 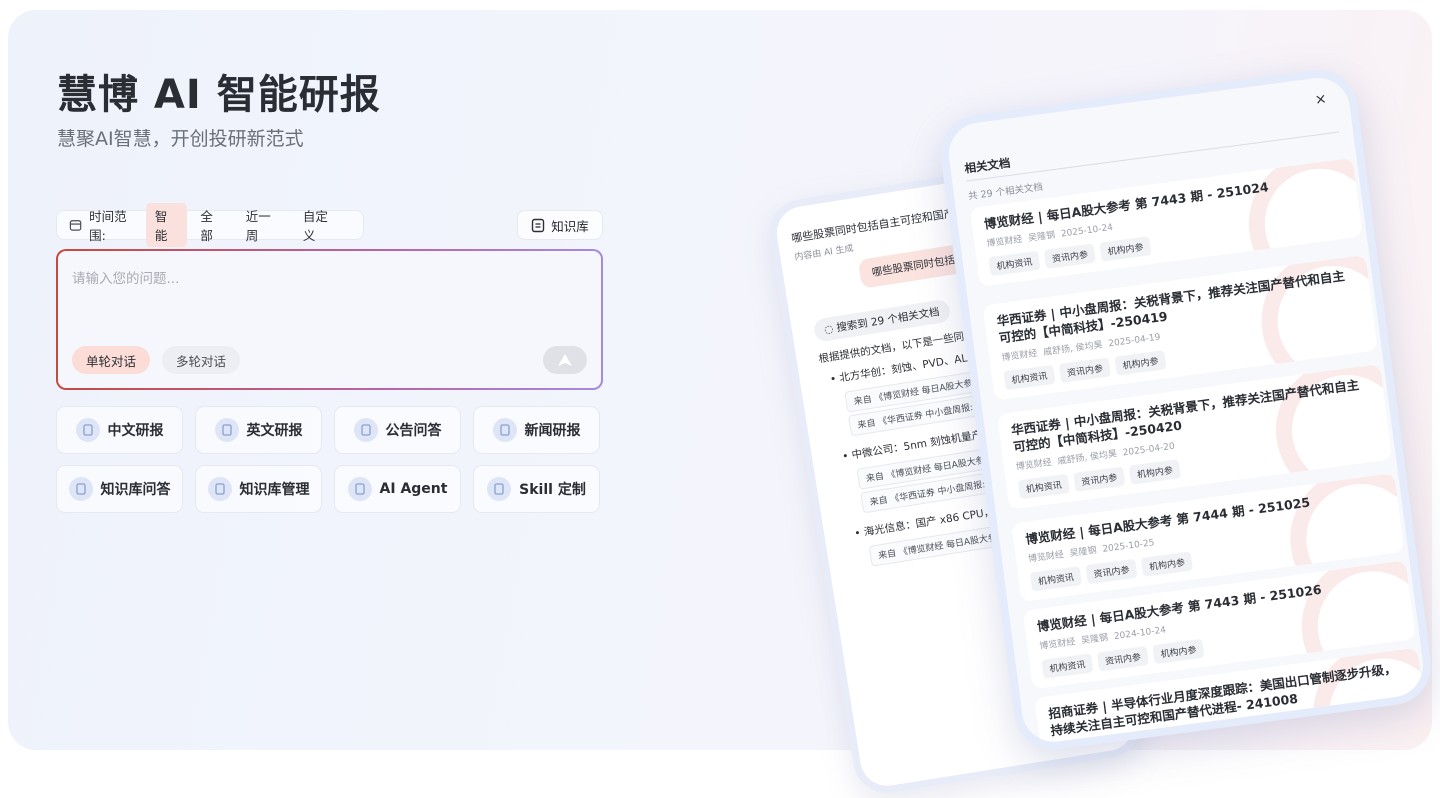 I want to click on question-input-inner: 单轮对话 多轮对话, so click(x=329, y=319).